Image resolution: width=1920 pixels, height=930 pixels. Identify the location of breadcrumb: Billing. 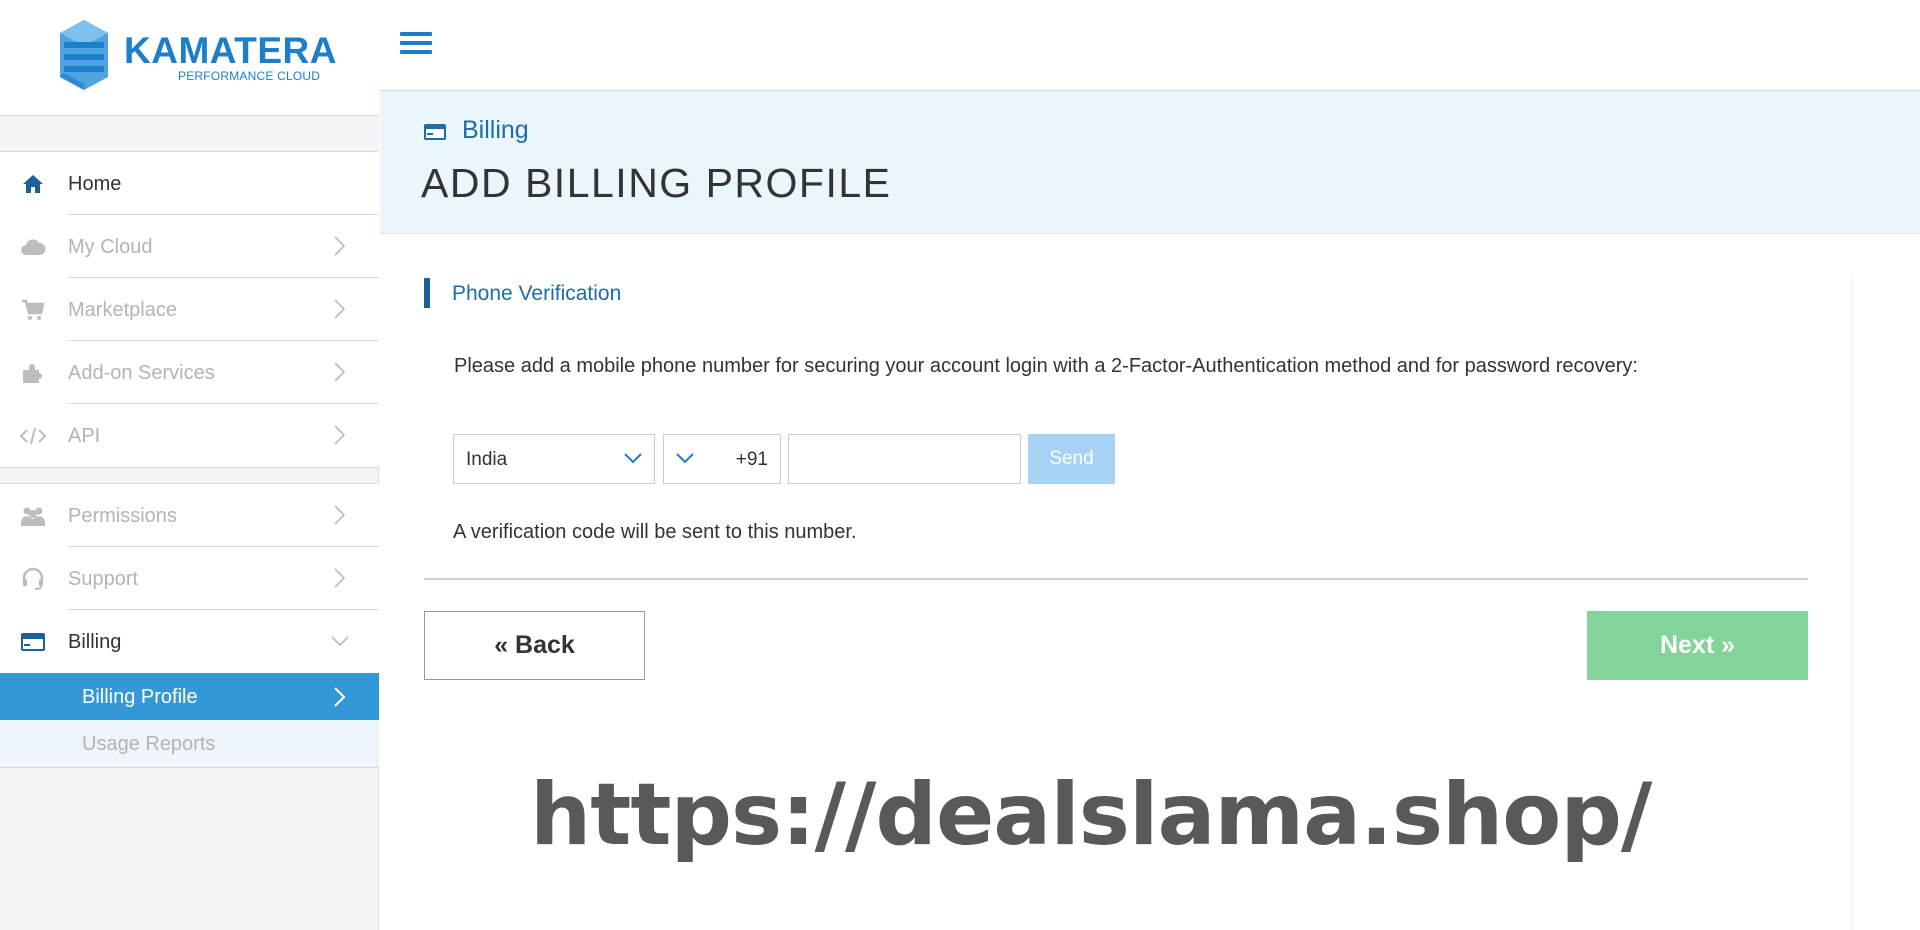
(495, 130).